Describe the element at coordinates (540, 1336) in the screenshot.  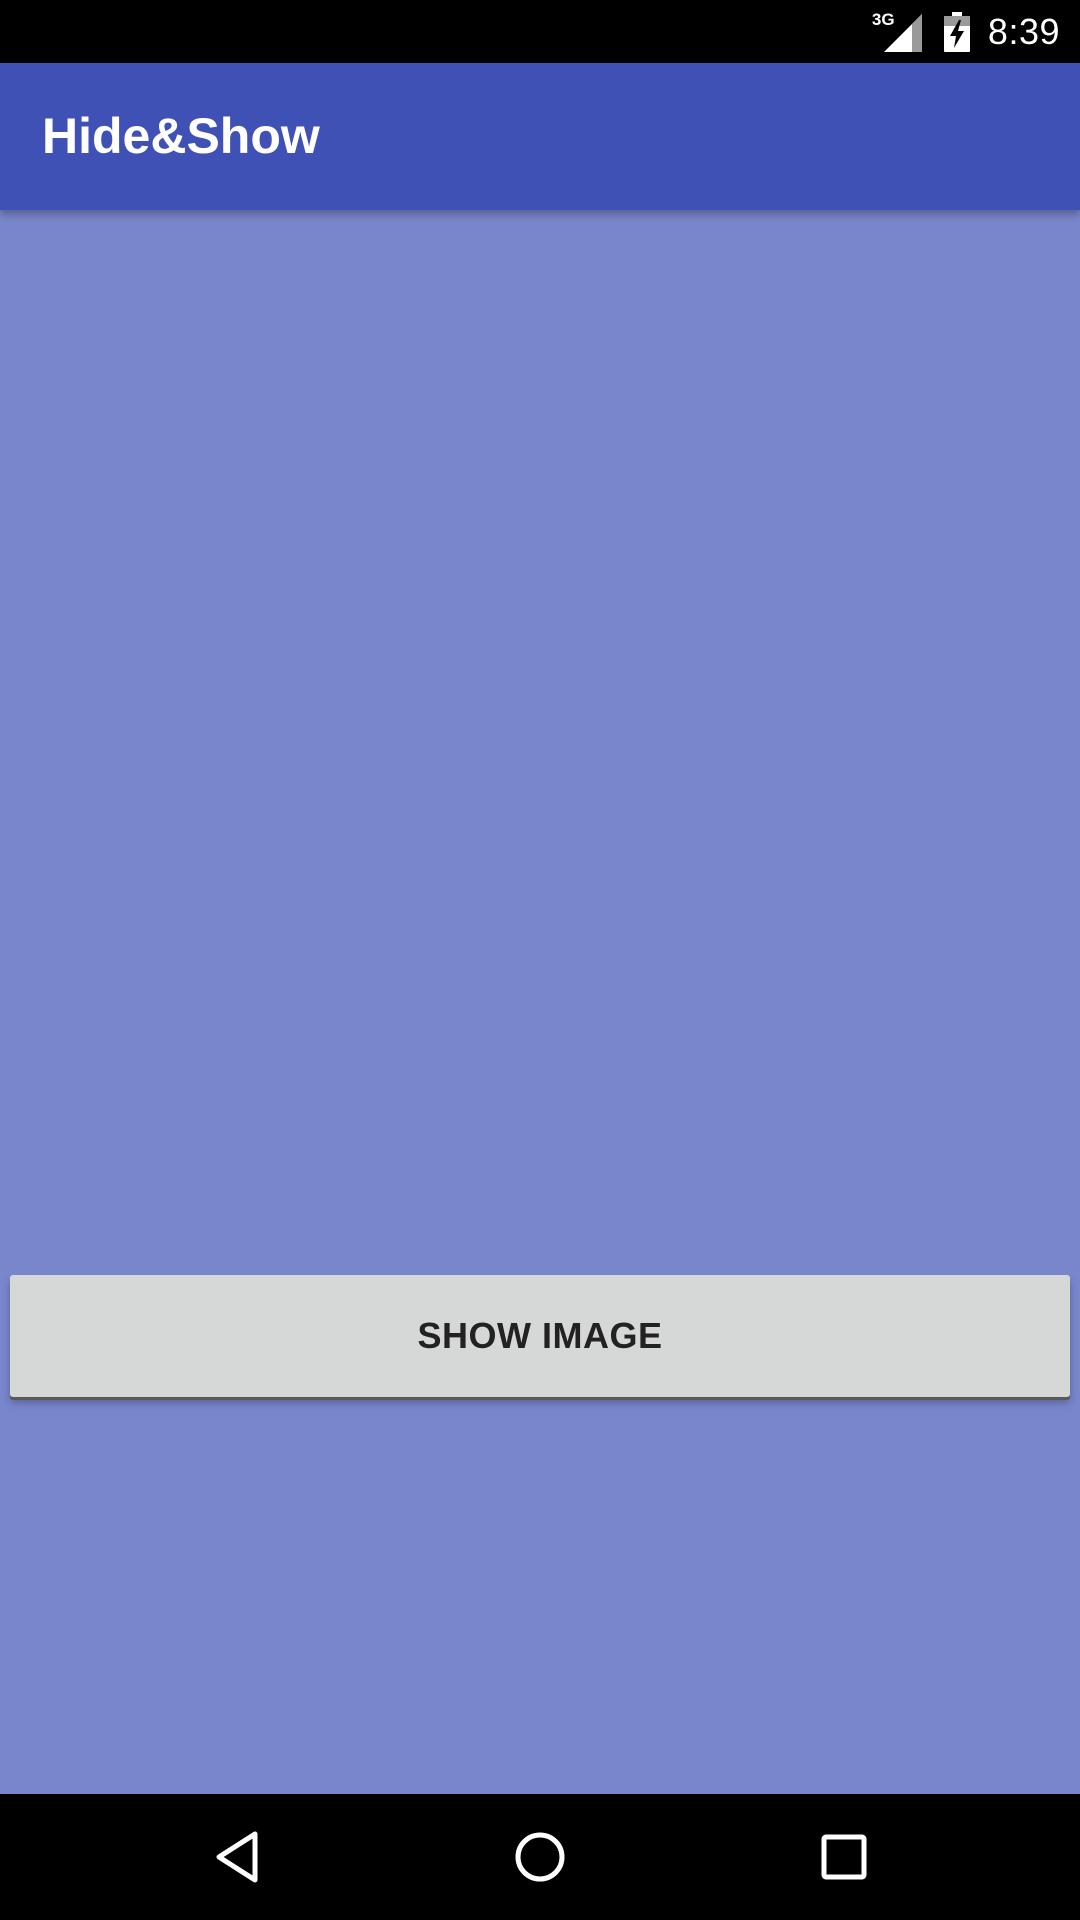
I see `show-image-button: SHOW IMAGE` at that location.